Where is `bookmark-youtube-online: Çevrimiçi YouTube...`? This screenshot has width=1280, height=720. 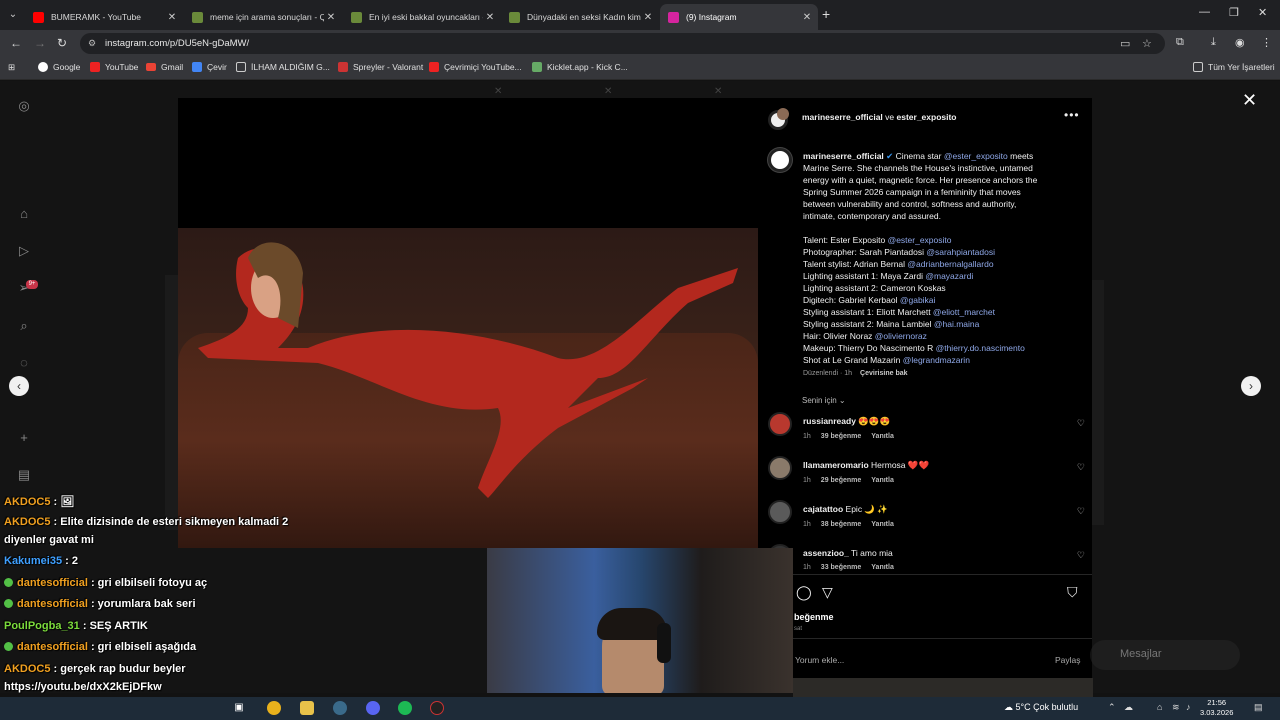 bookmark-youtube-online: Çevrimiçi YouTube... is located at coordinates (475, 67).